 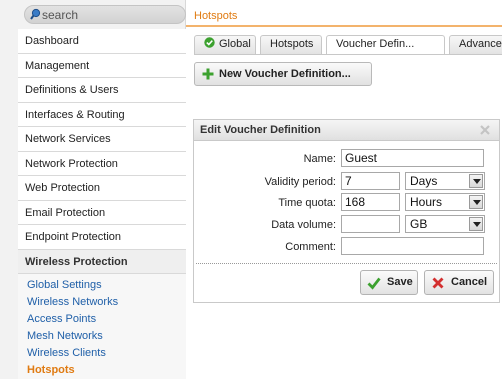 What do you see at coordinates (370, 202) in the screenshot?
I see `time-quota-field` at bounding box center [370, 202].